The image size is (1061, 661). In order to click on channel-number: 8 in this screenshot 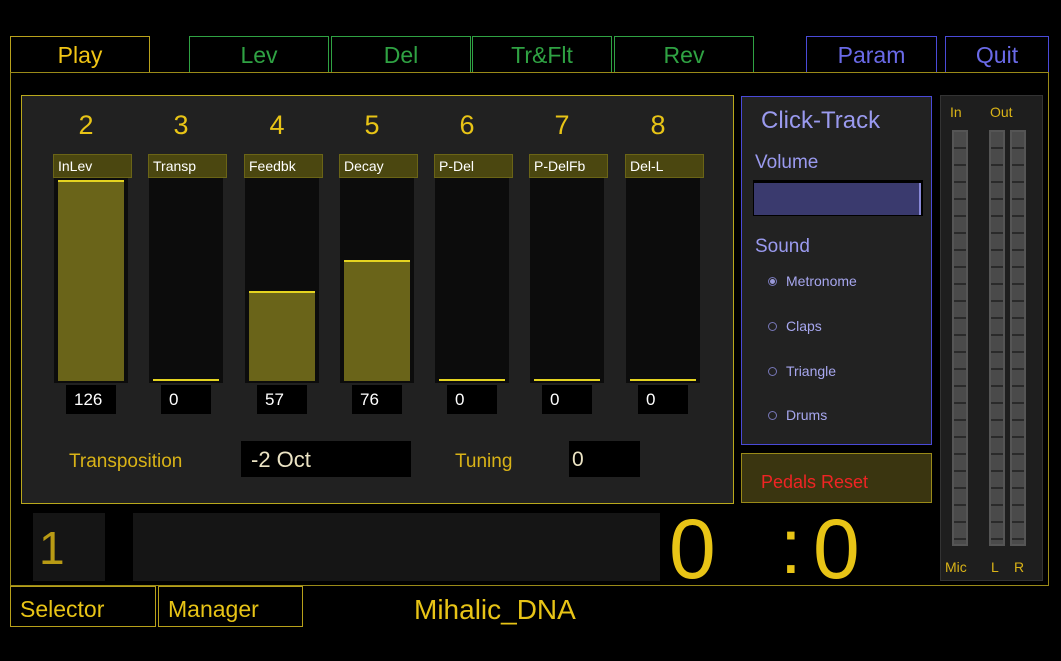, I will do `click(658, 125)`.